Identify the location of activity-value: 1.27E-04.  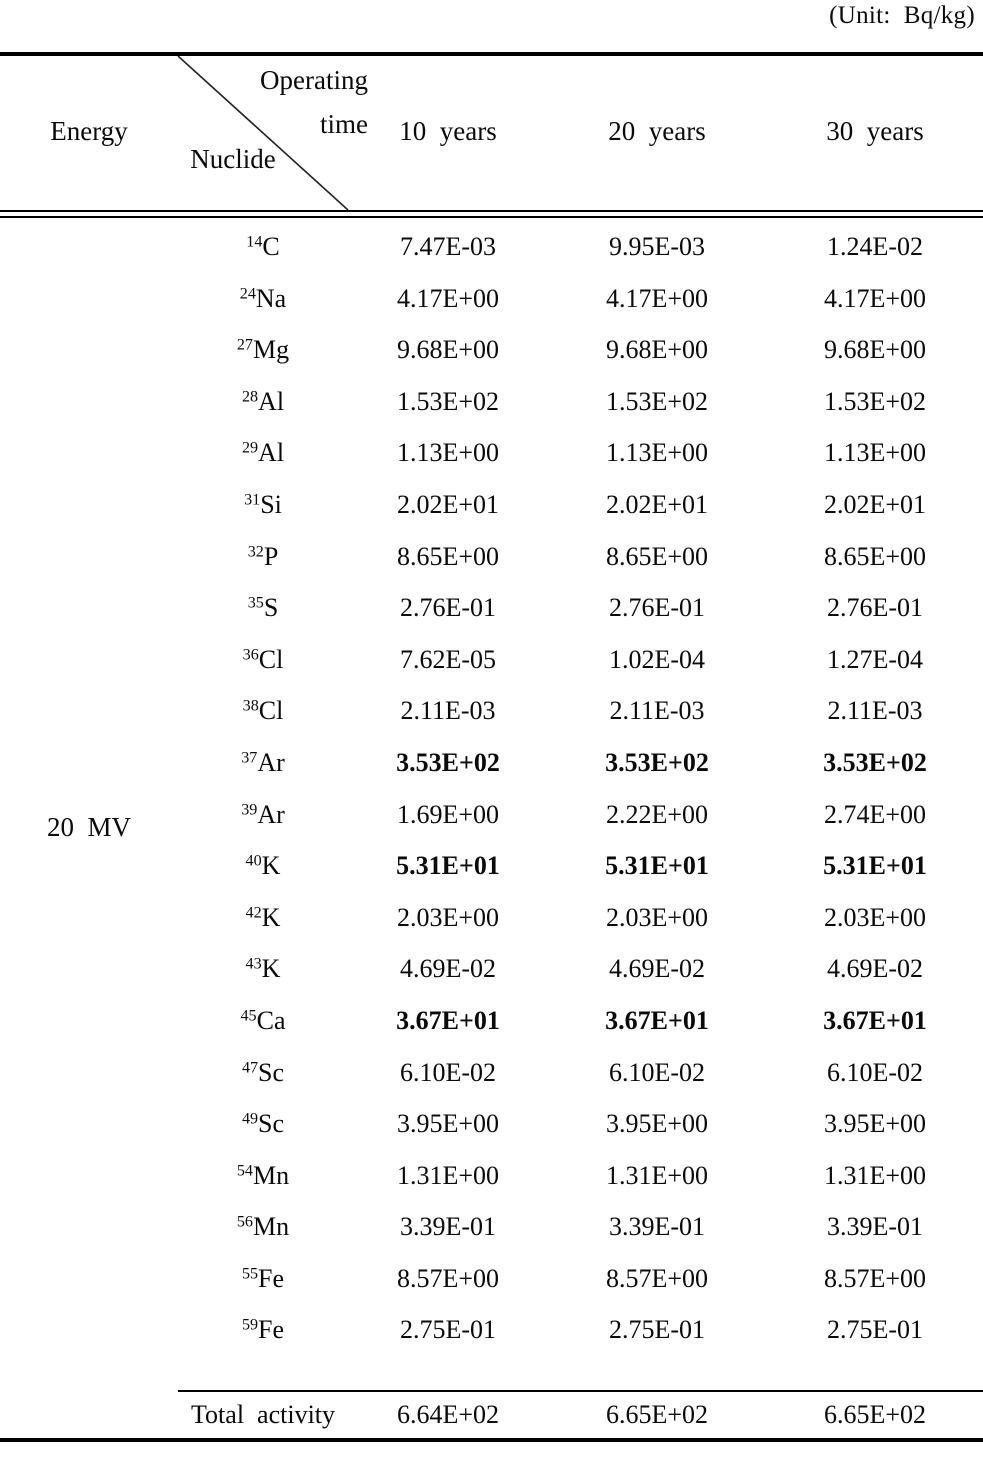
(875, 659).